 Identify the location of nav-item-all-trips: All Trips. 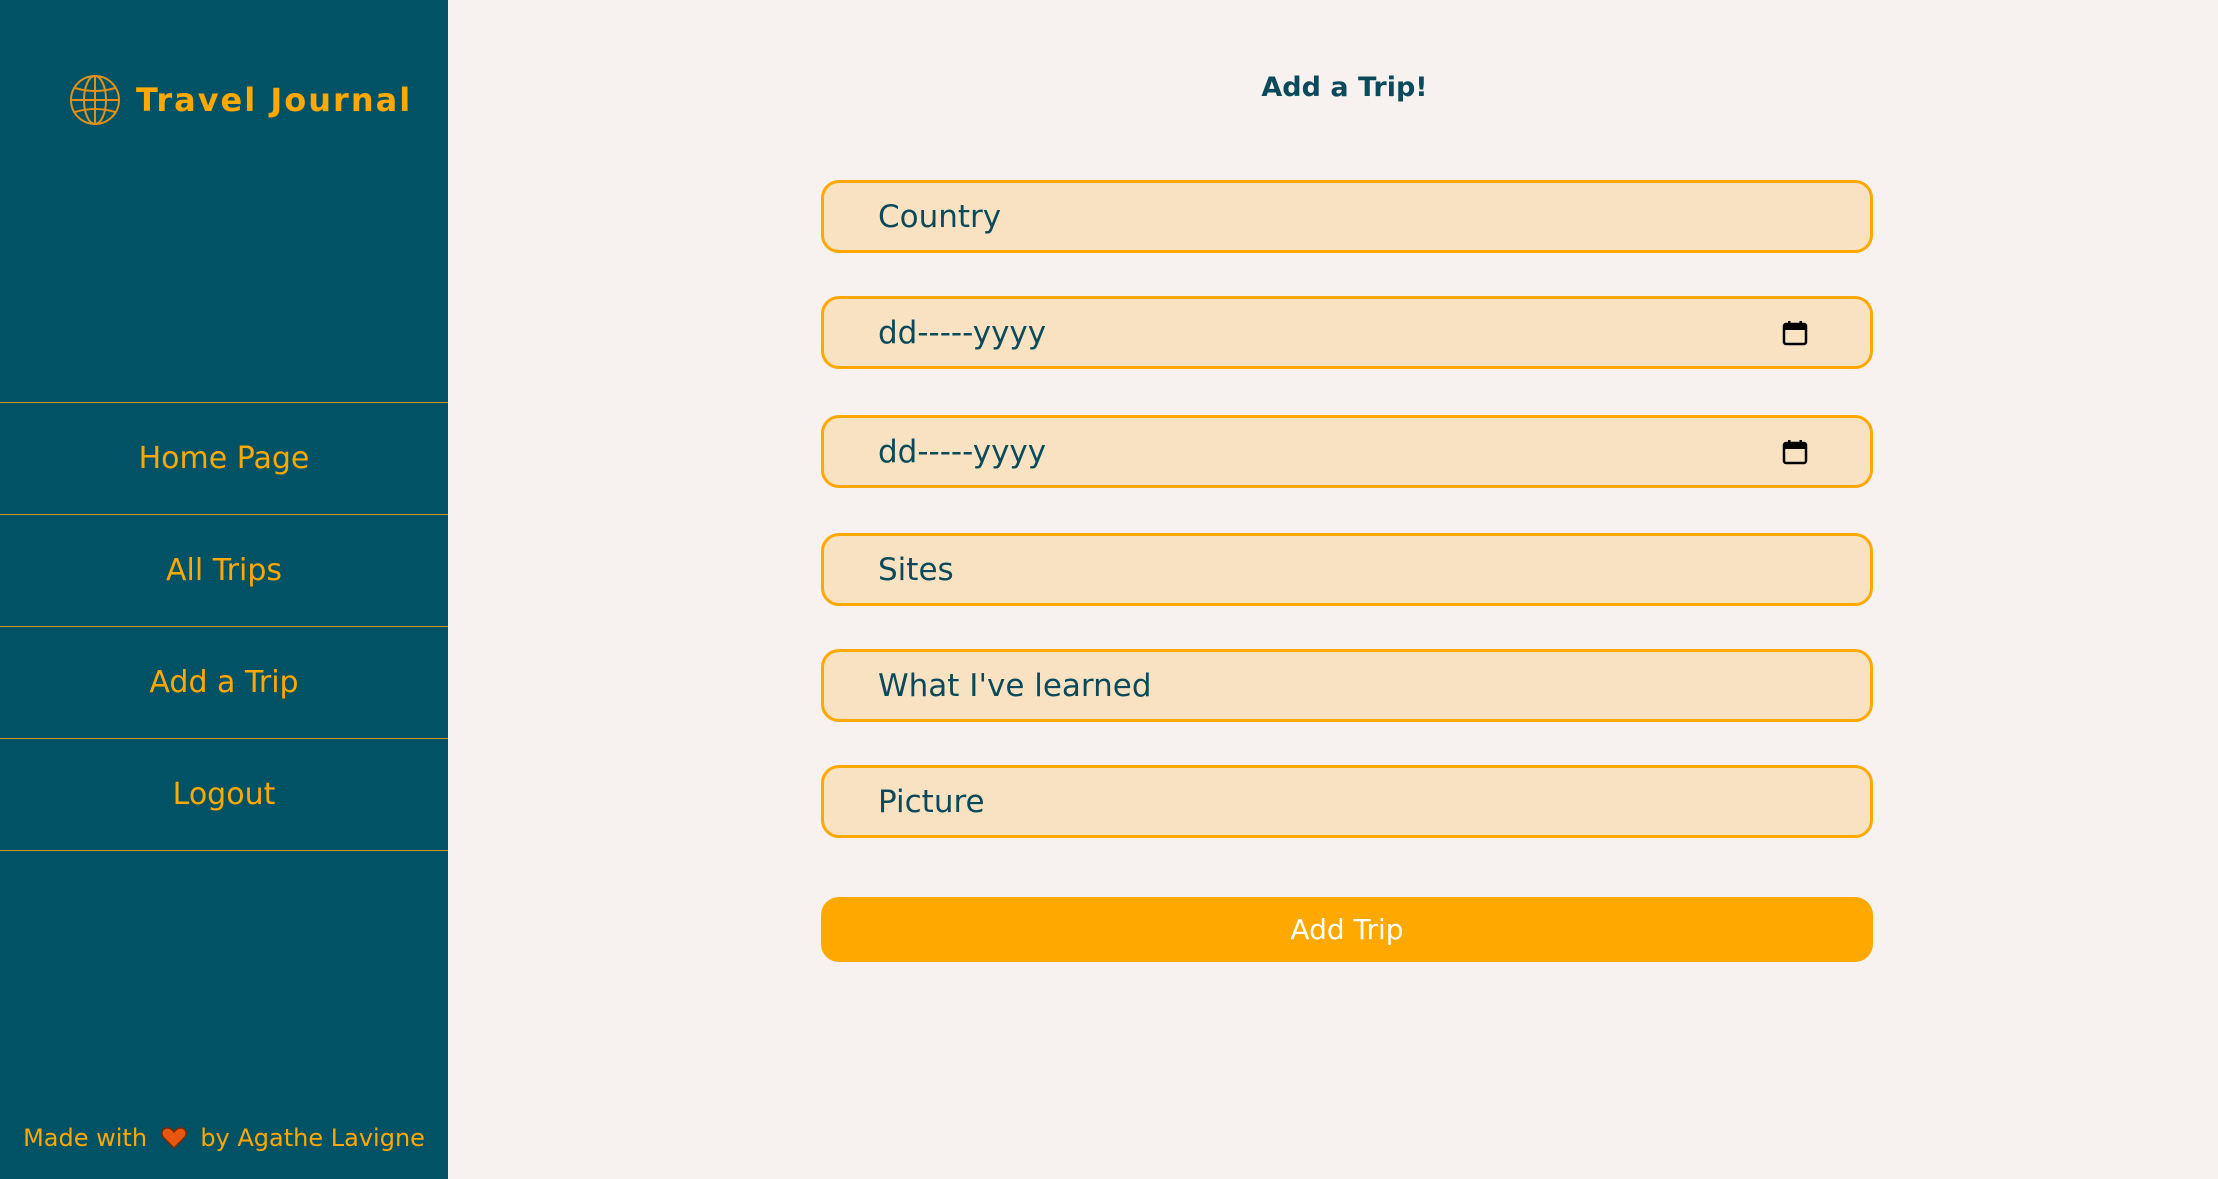
(224, 571).